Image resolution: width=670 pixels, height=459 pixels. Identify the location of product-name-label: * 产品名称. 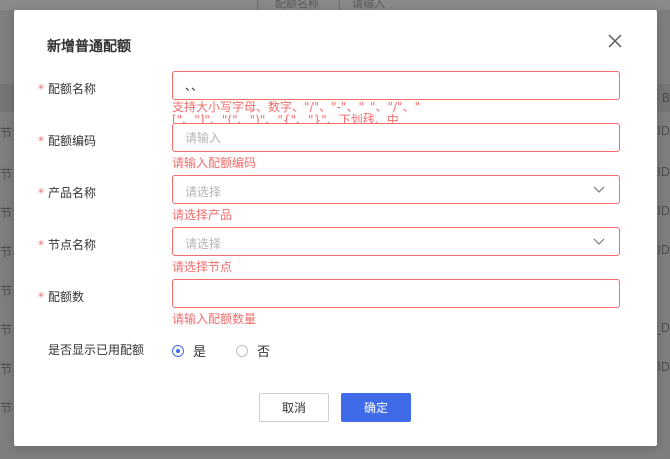
(67, 192).